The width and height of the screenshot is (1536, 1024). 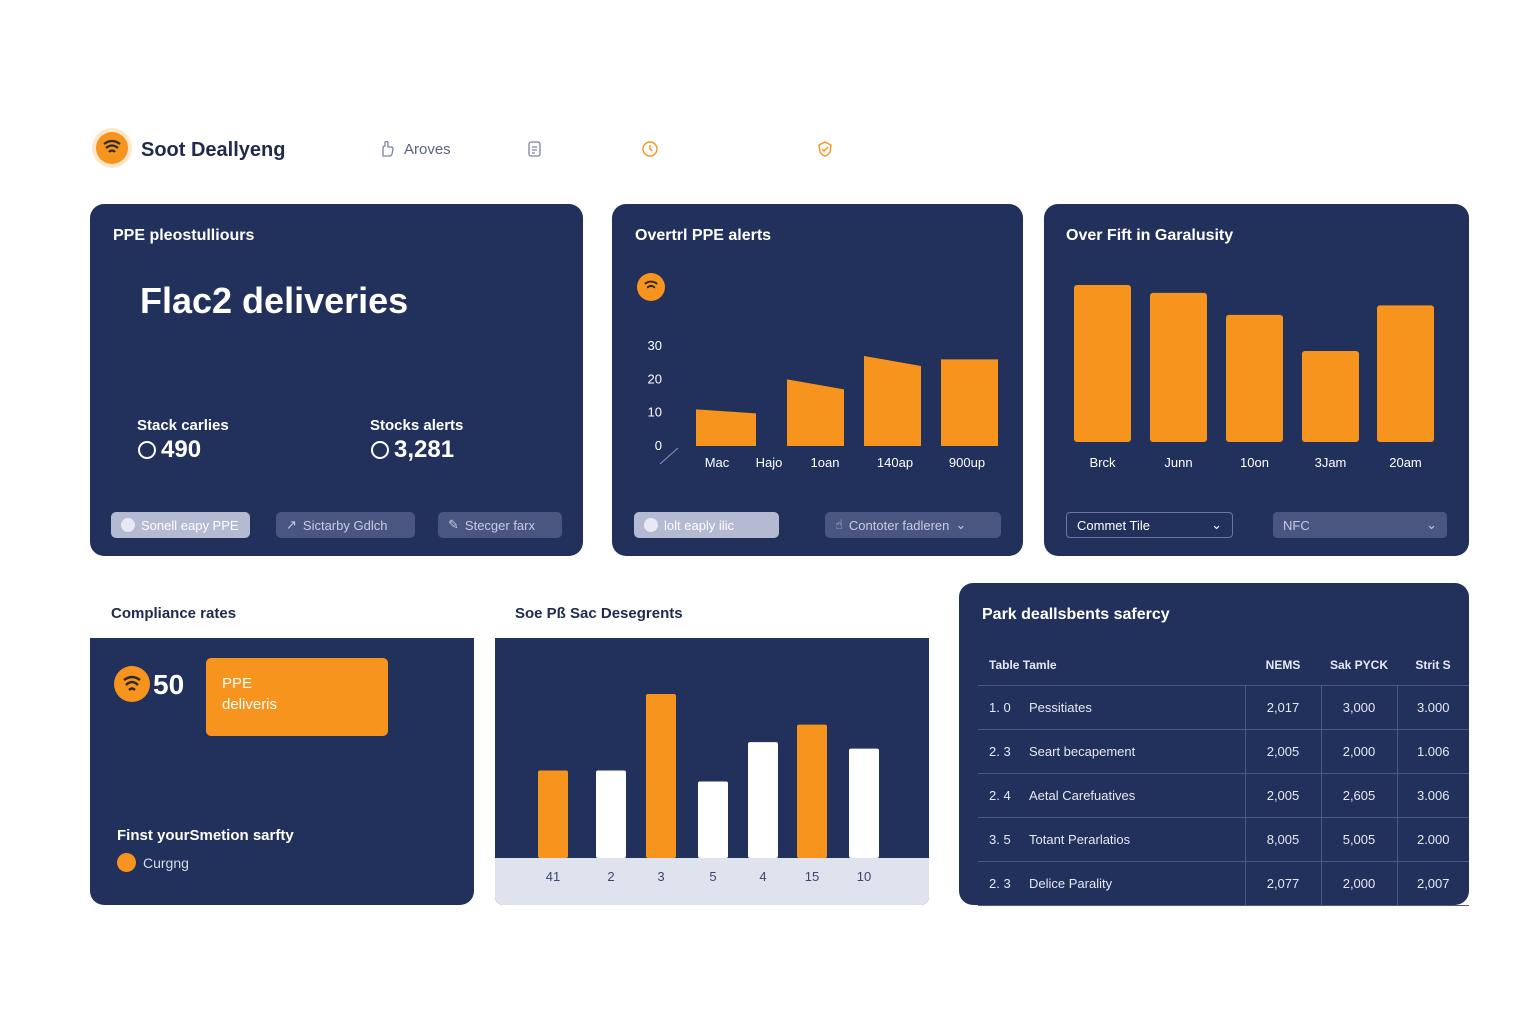 I want to click on sort-by-button: ↗ Sictarby Gdlch, so click(x=345, y=525).